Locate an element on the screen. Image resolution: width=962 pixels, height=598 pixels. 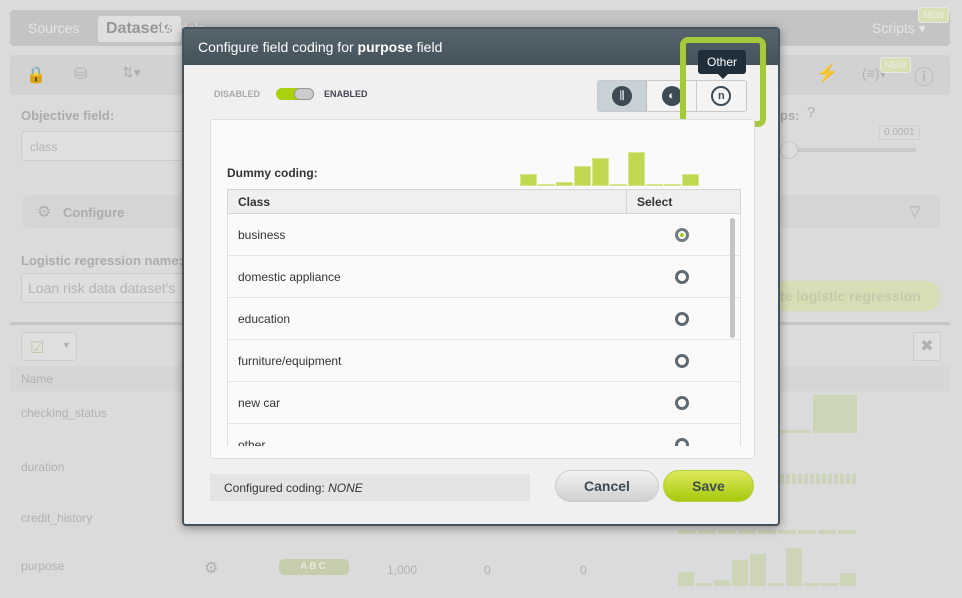
table-header: Class Select is located at coordinates (484, 201).